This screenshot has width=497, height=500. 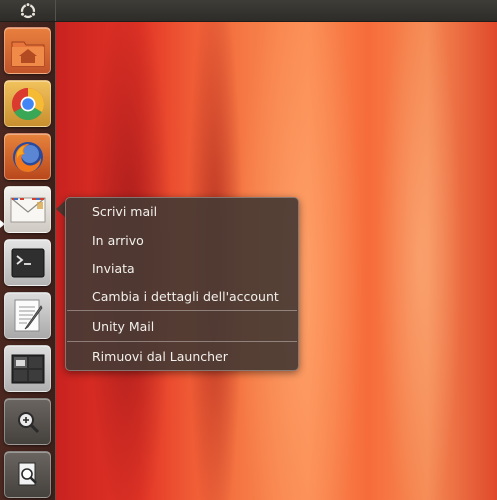 I want to click on launcher-item-firefox, so click(x=27, y=156).